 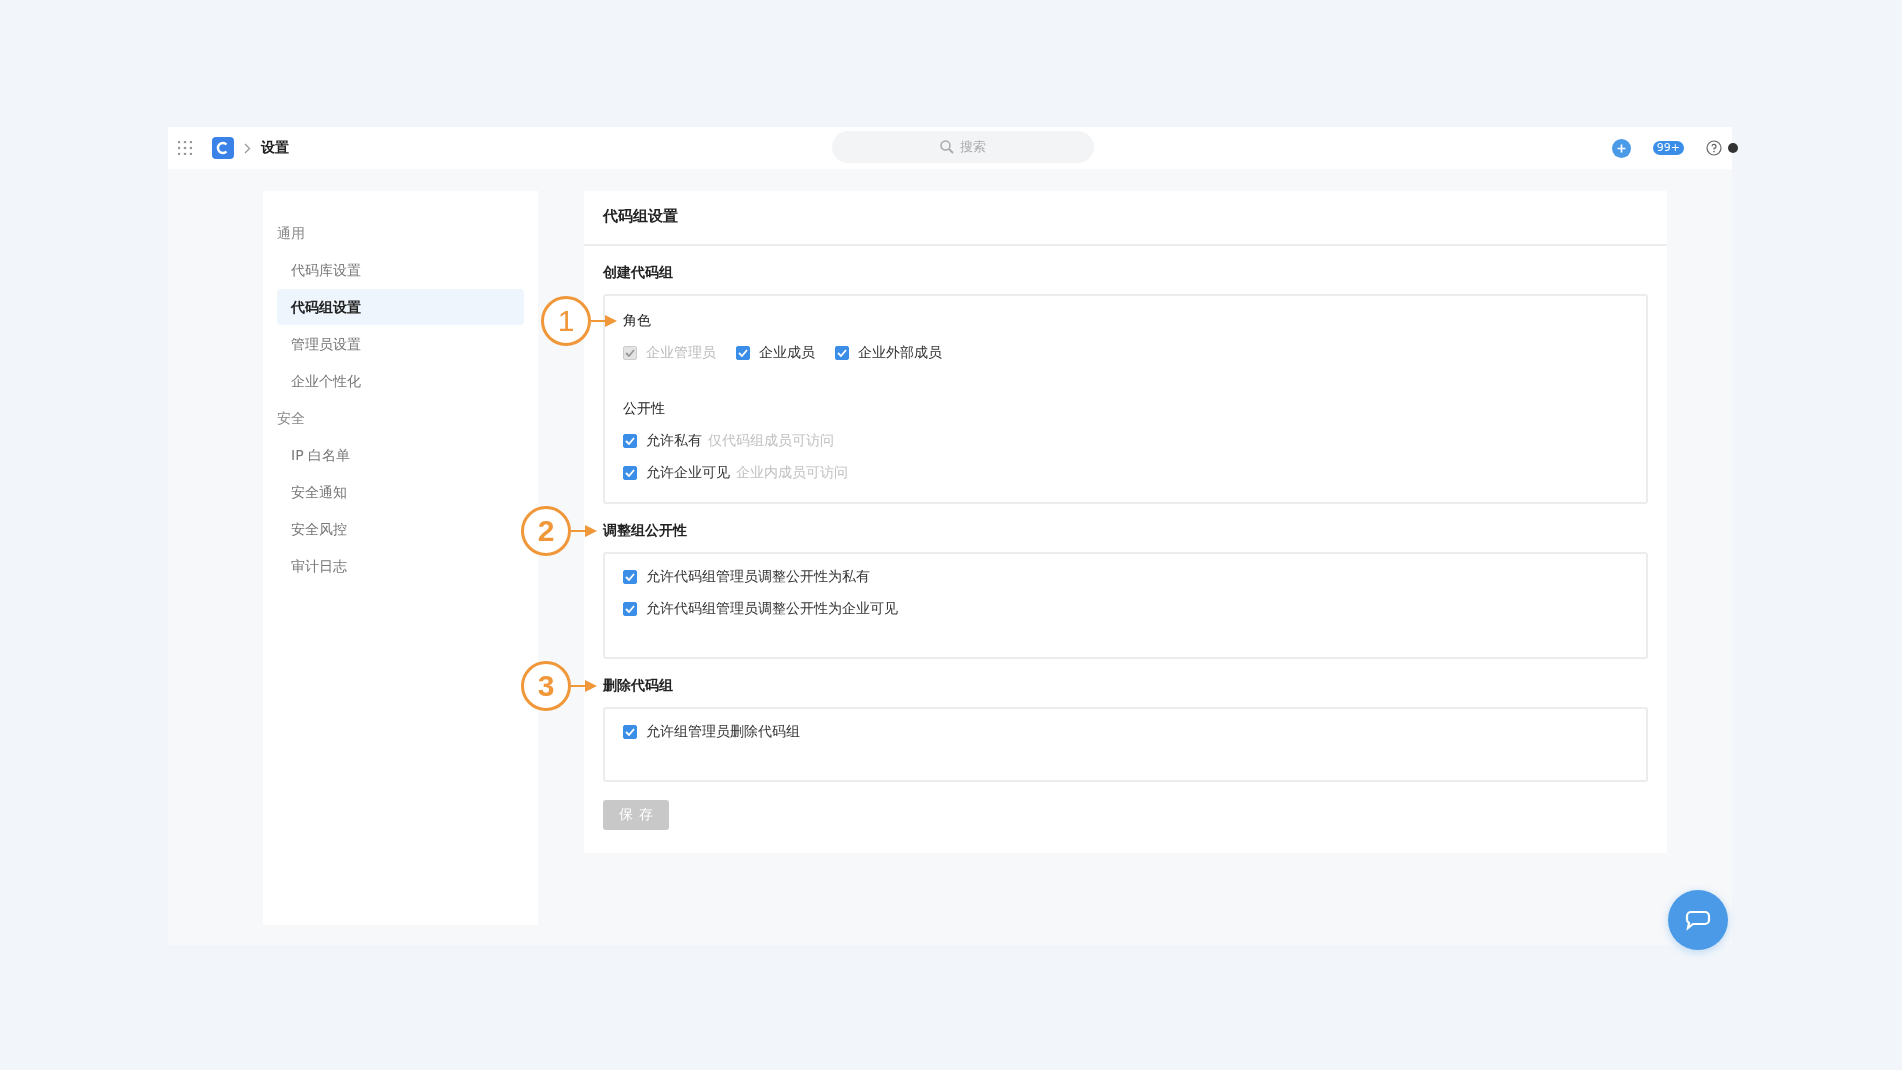 What do you see at coordinates (546, 686) in the screenshot?
I see `annotation-number: 3` at bounding box center [546, 686].